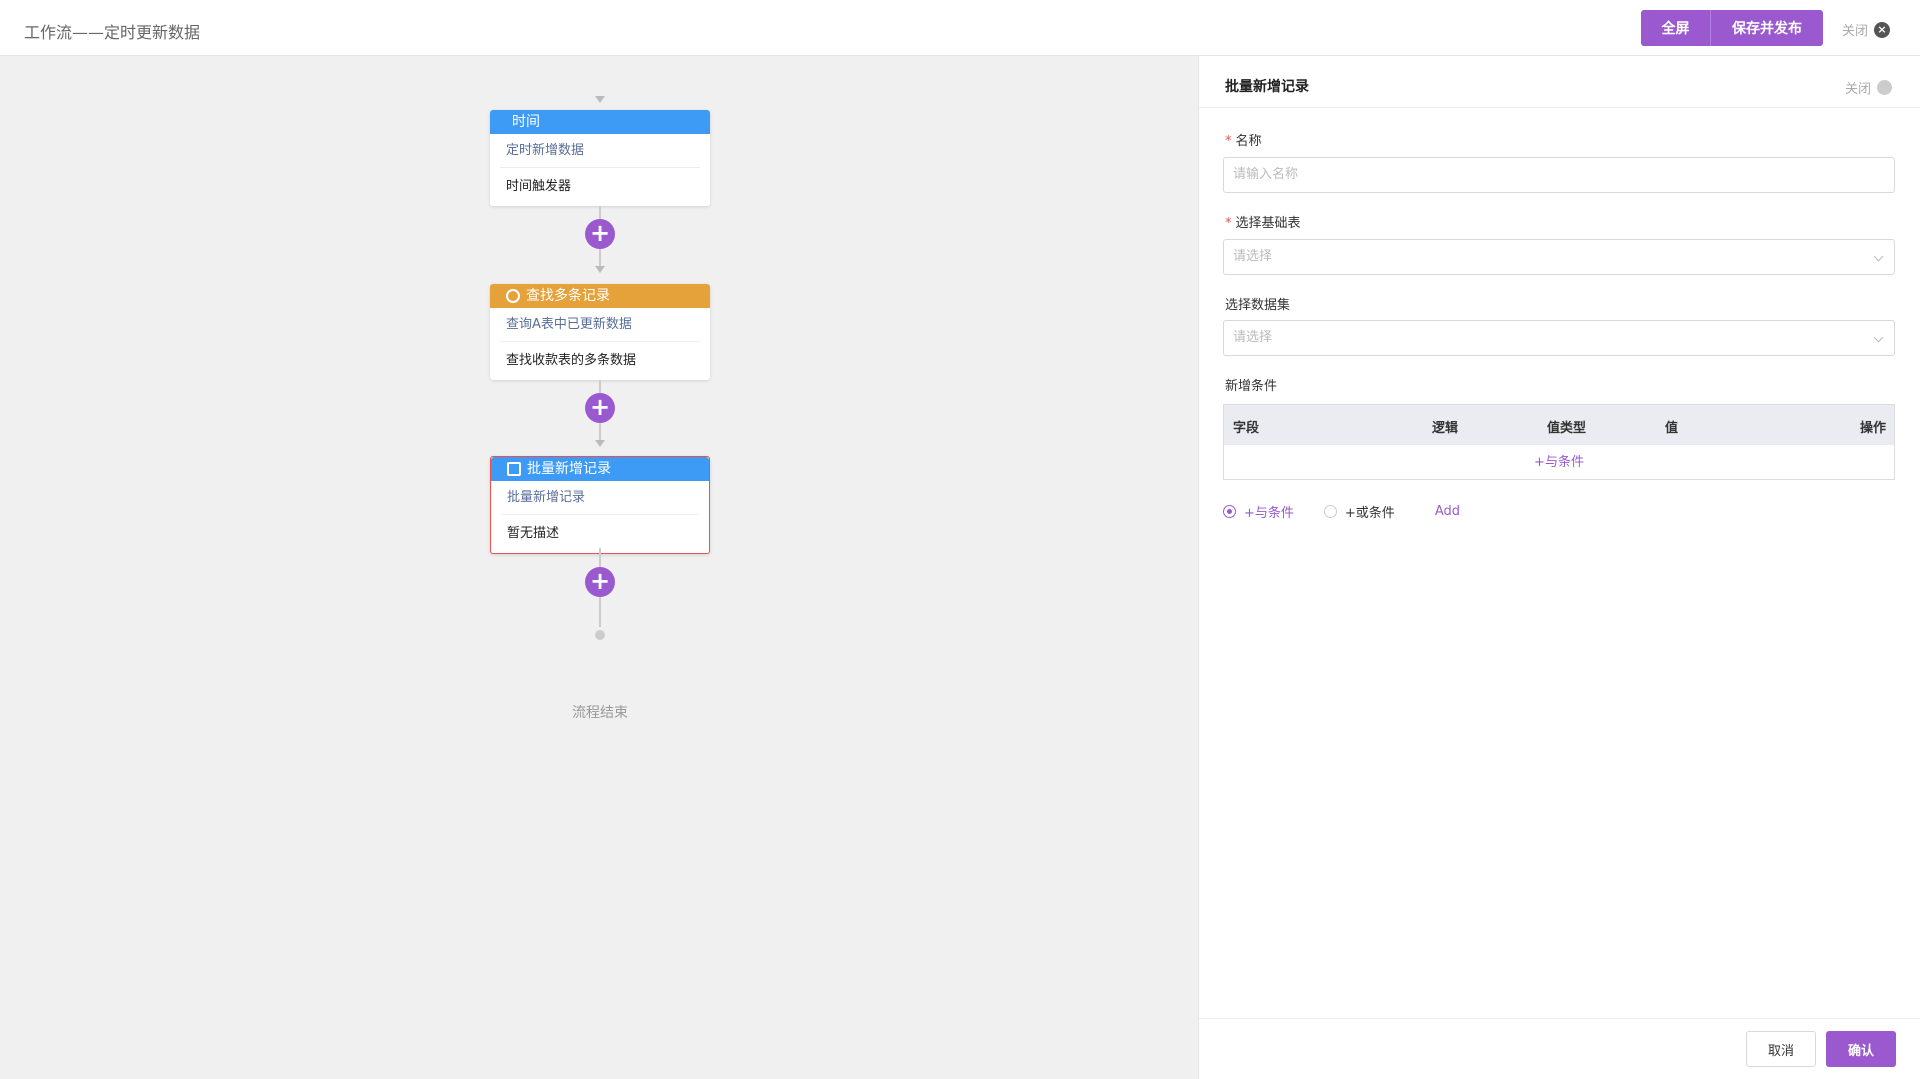  What do you see at coordinates (600, 122) in the screenshot?
I see `node-header: 时间` at bounding box center [600, 122].